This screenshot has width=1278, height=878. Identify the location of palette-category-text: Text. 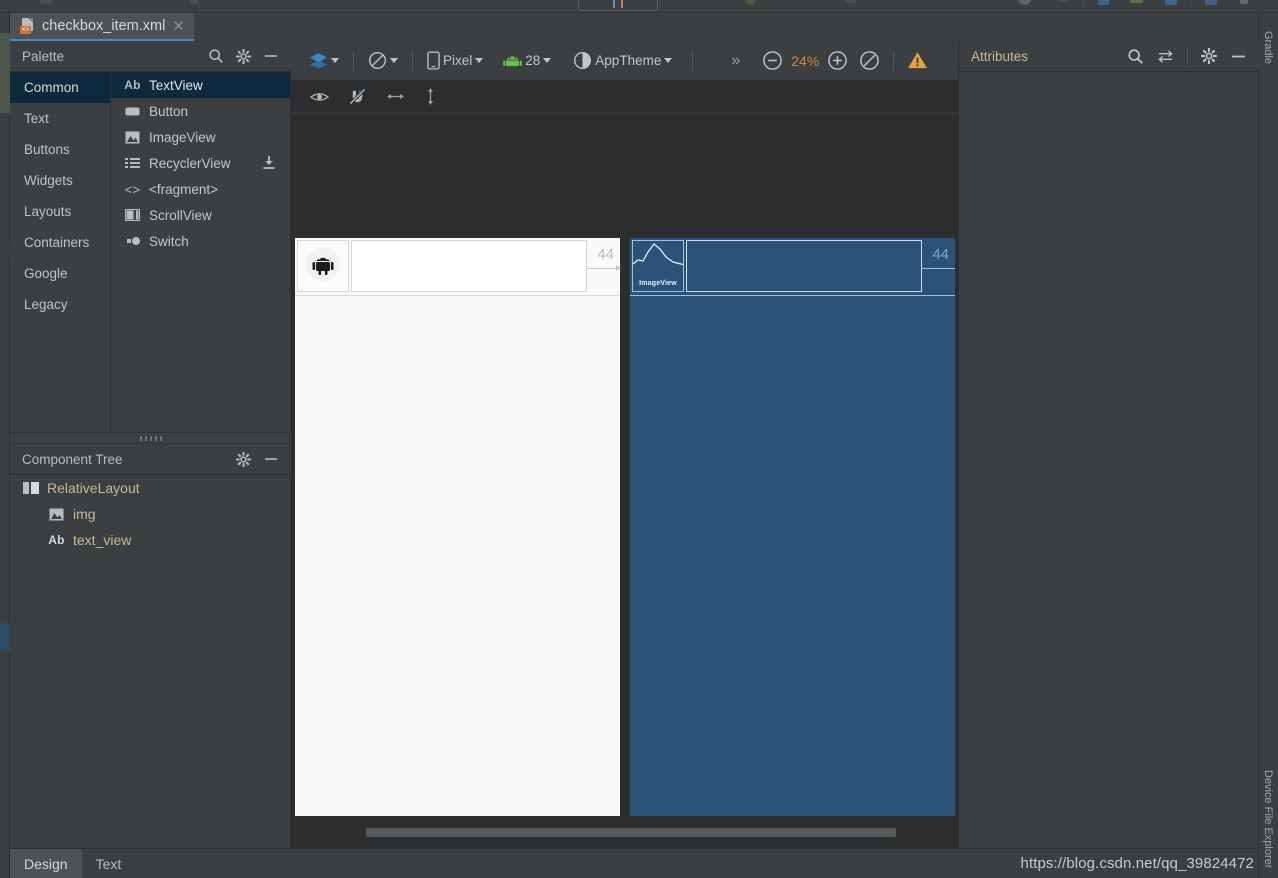
(60, 118).